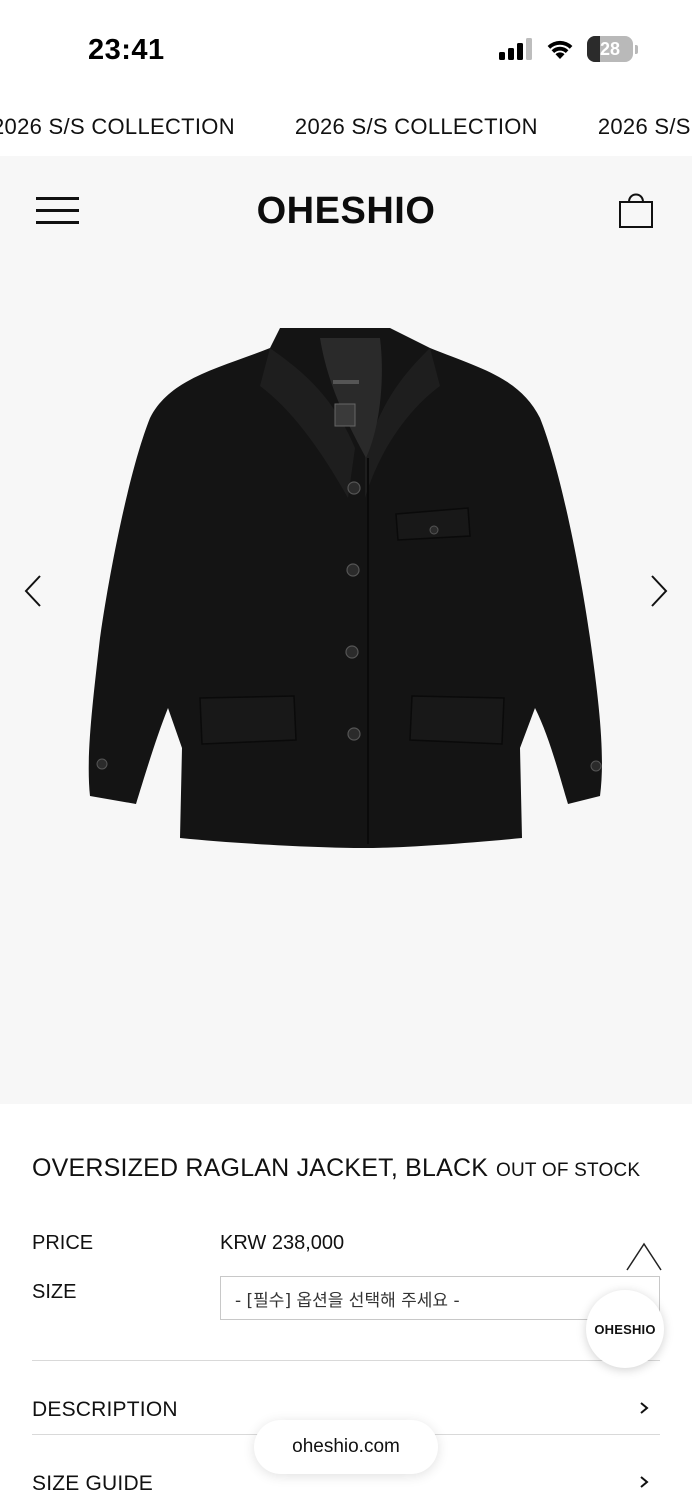 Image resolution: width=692 pixels, height=1500 pixels. I want to click on size-guide-label: SIZE GUIDE, so click(93, 1483).